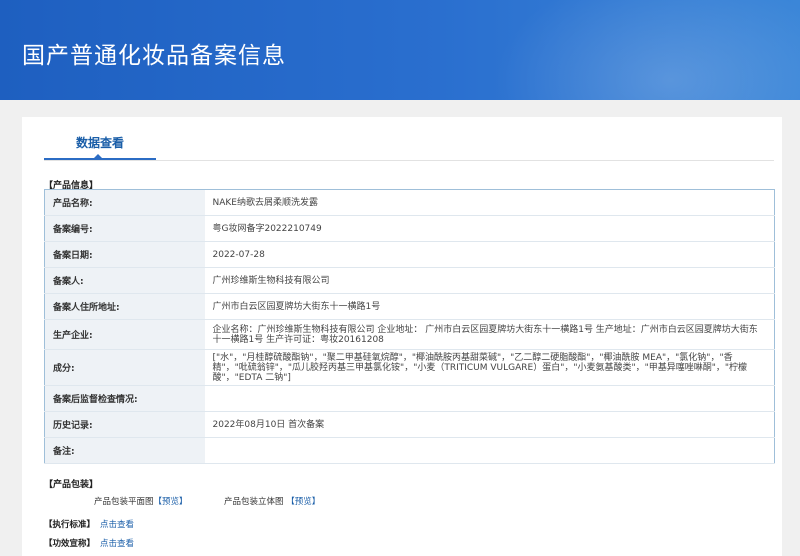 The height and width of the screenshot is (556, 800). I want to click on packaging-stereo-label: 产品包装立体图, so click(254, 502).